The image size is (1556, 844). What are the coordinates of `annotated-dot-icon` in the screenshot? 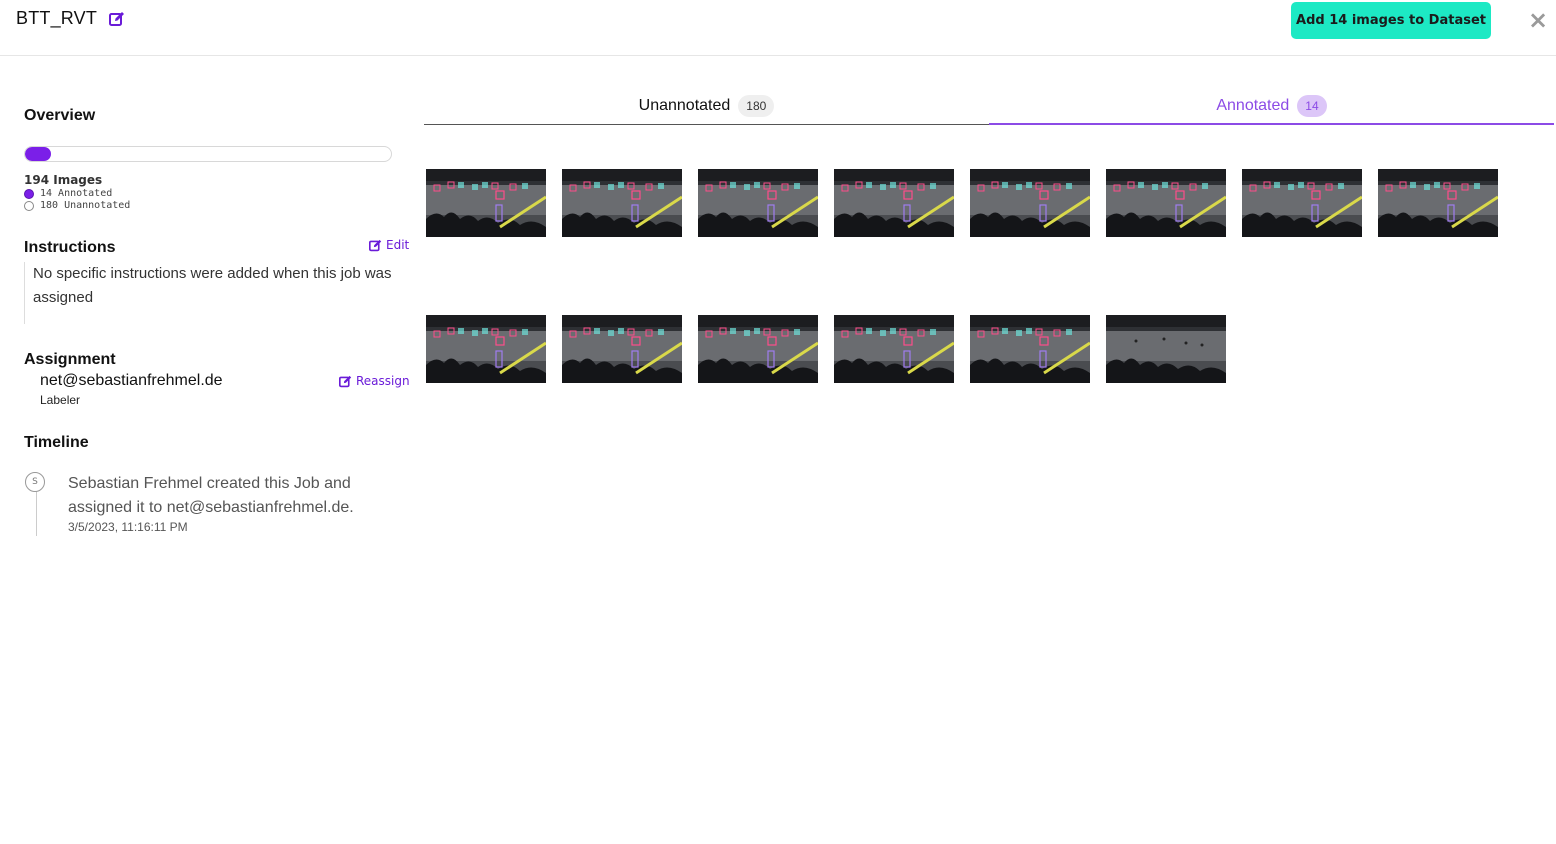 It's located at (29, 193).